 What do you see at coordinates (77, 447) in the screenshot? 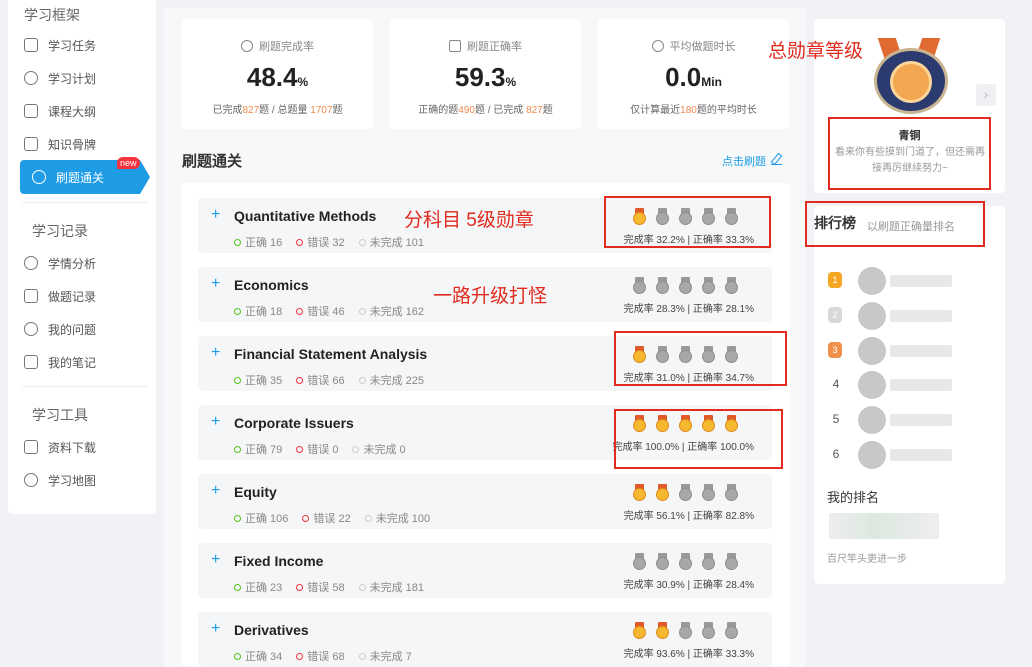
I see `sidebar-item-downloads: 资料下载` at bounding box center [77, 447].